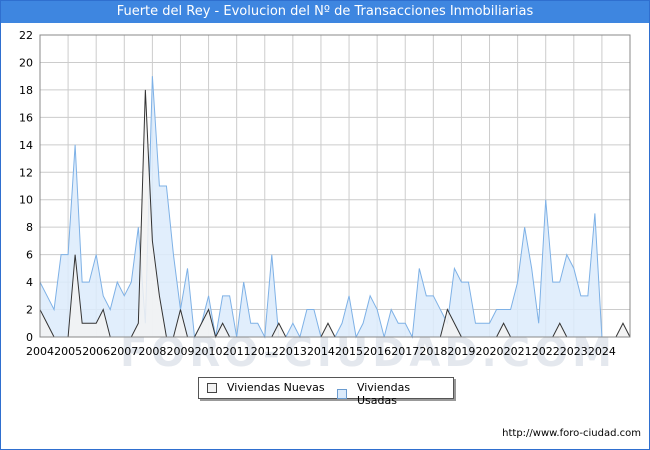 This screenshot has width=650, height=450. What do you see at coordinates (29, 337) in the screenshot?
I see `y-tick-label: 0` at bounding box center [29, 337].